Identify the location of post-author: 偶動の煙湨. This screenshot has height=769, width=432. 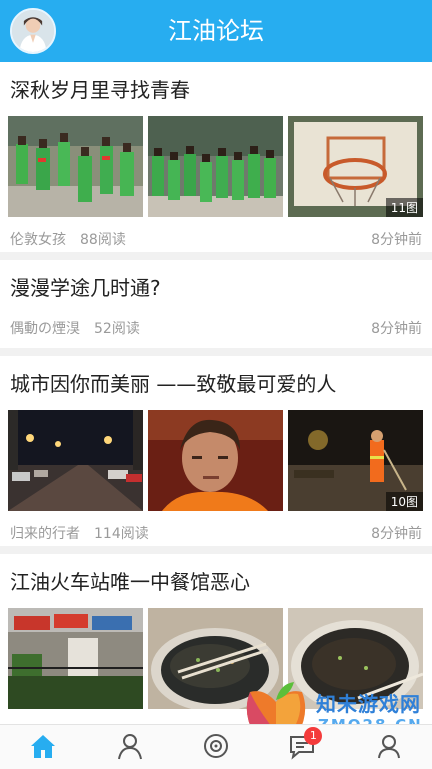
(45, 329).